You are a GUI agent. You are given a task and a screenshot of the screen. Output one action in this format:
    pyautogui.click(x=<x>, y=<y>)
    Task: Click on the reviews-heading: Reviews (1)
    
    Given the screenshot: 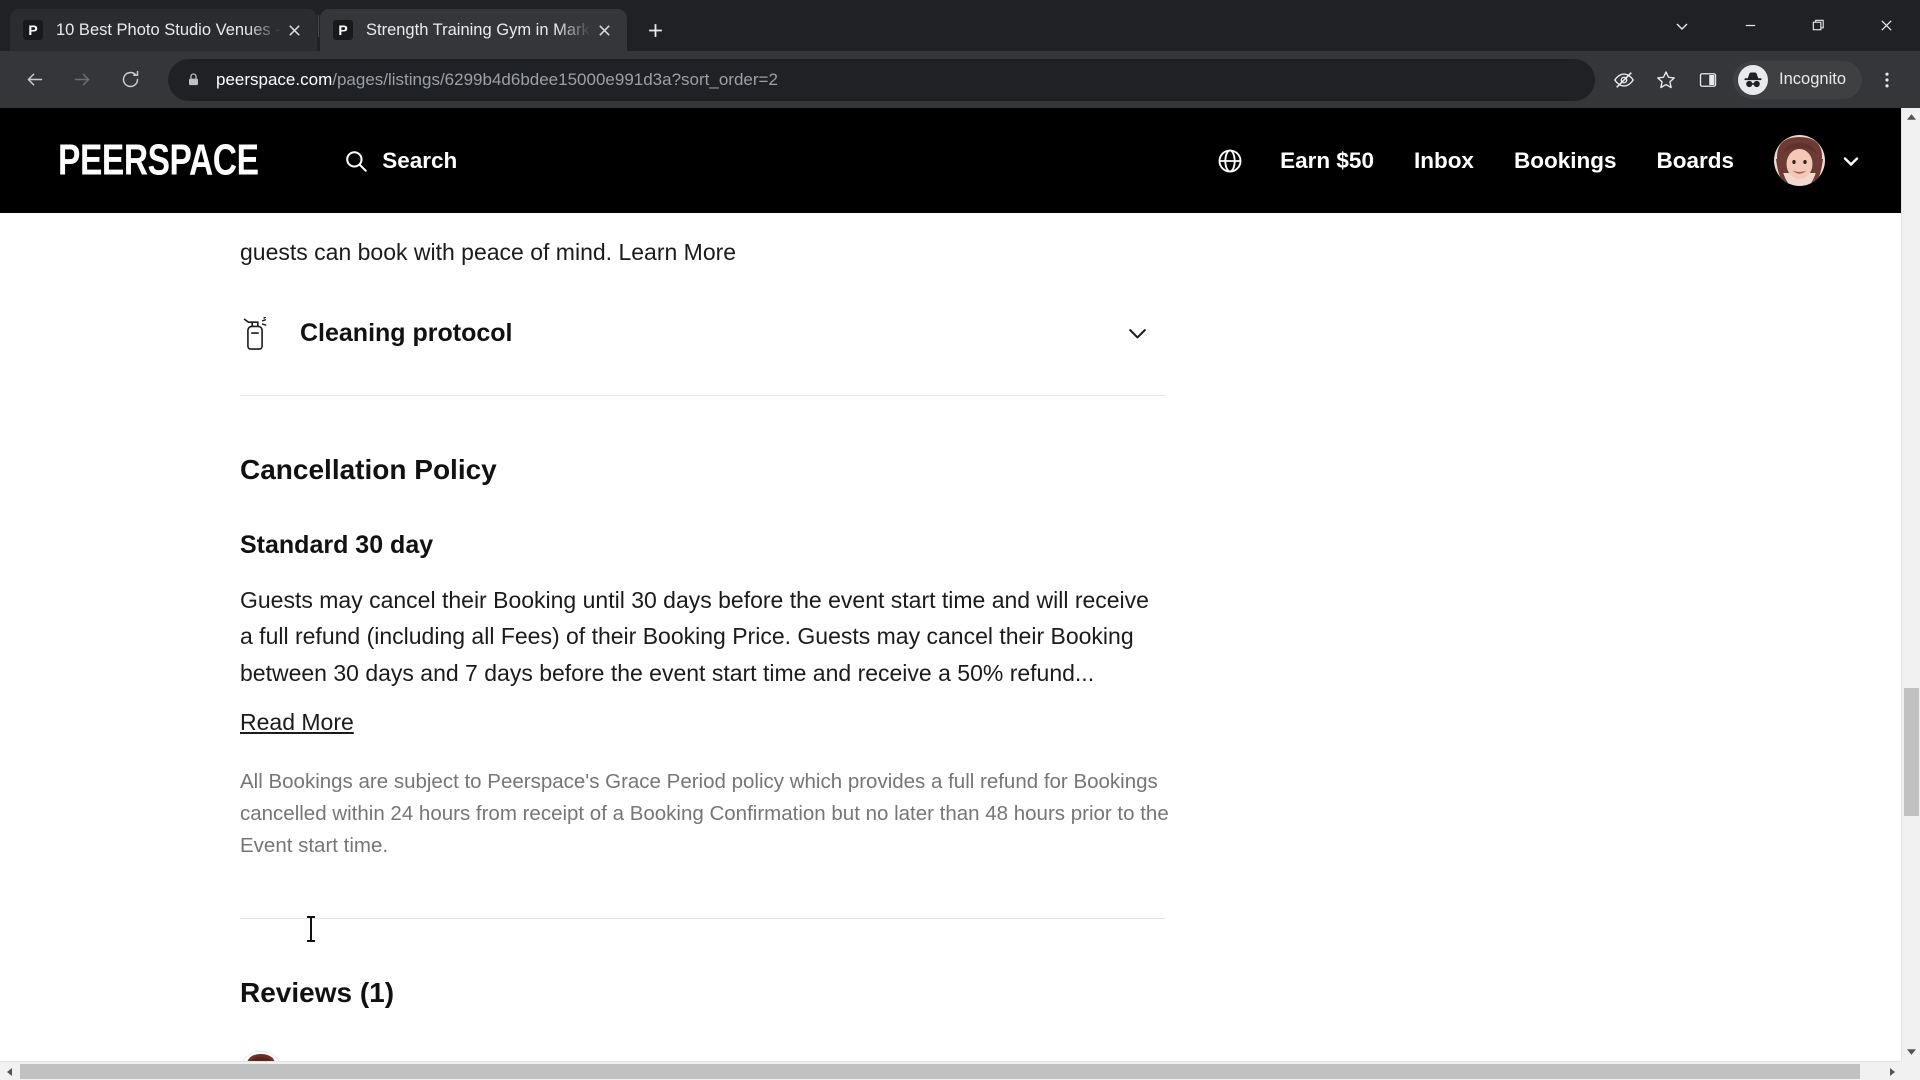 What is the action you would take?
    pyautogui.click(x=317, y=993)
    